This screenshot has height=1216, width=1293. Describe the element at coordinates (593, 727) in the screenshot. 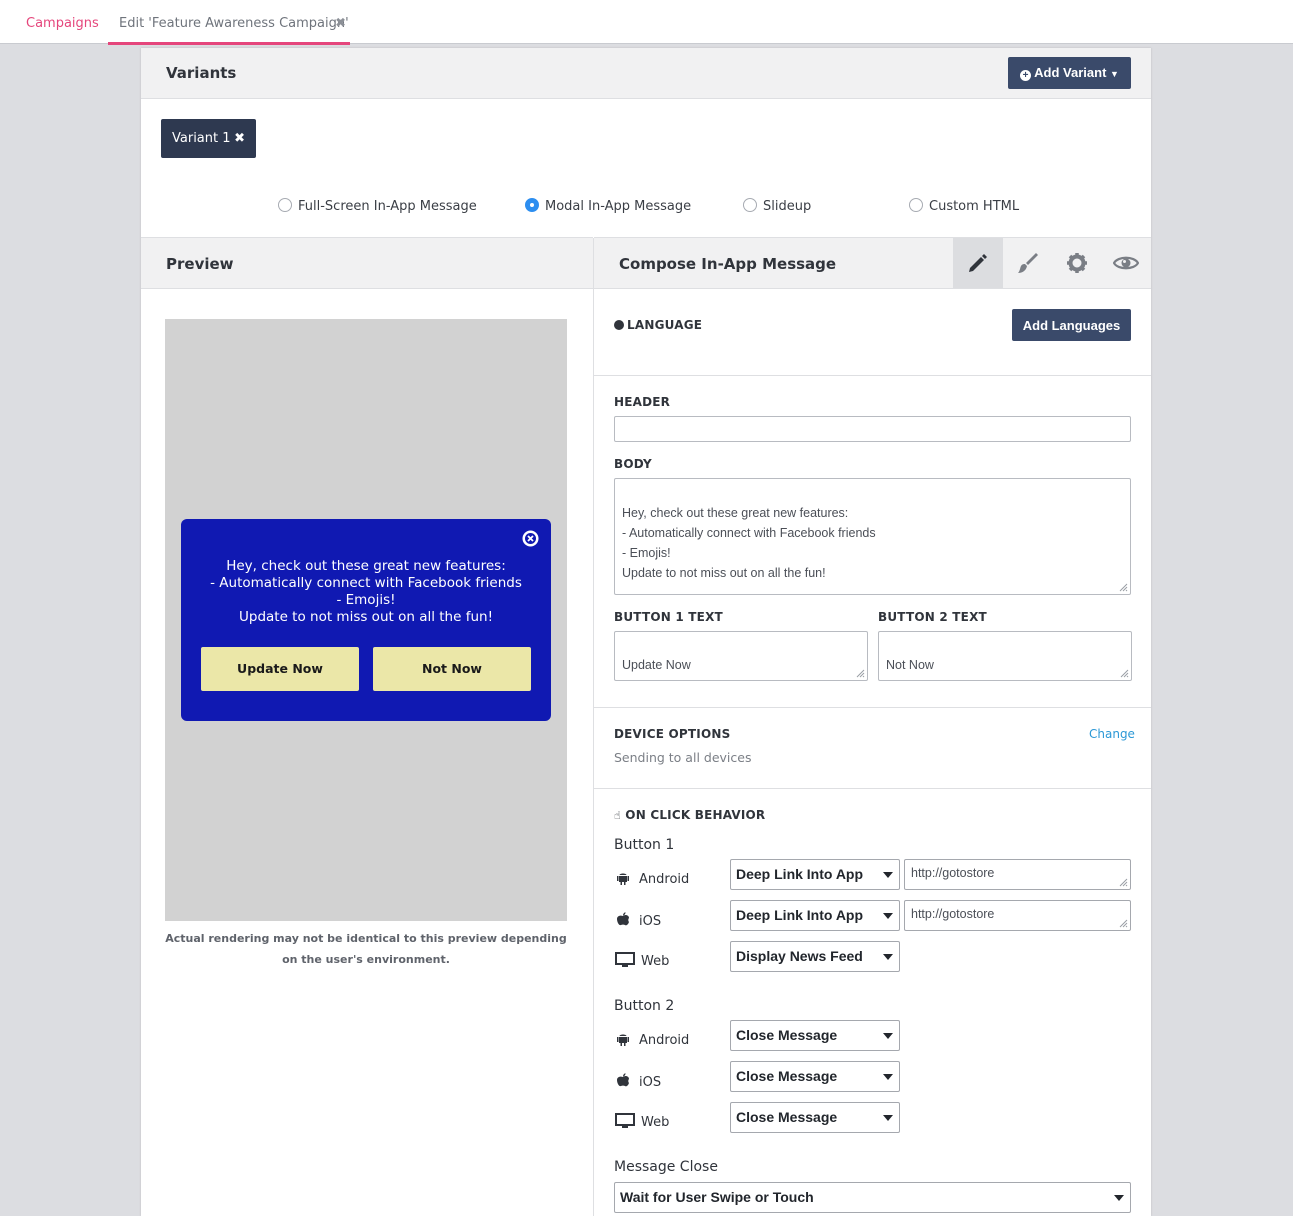

I see `column-divider` at that location.